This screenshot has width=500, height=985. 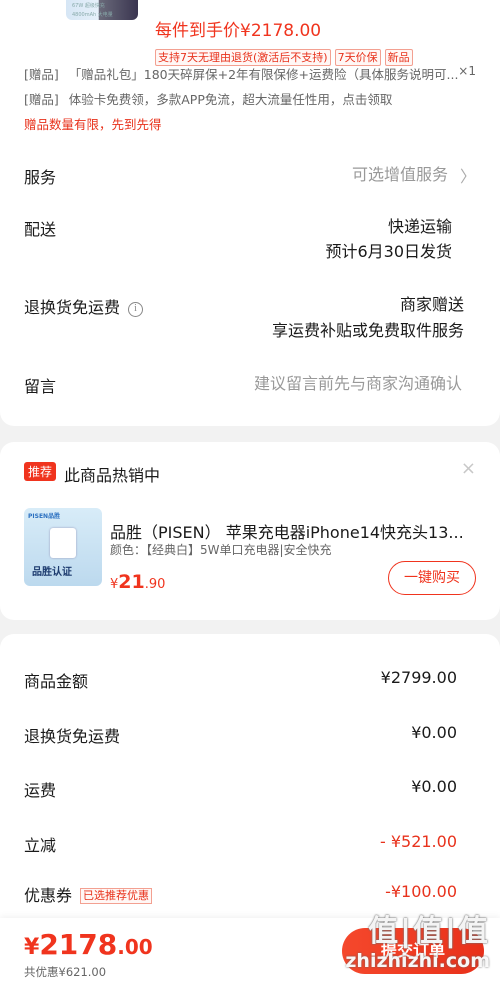 I want to click on return-fee-detail: 享运费补贴或免费取件服务, so click(x=367, y=330).